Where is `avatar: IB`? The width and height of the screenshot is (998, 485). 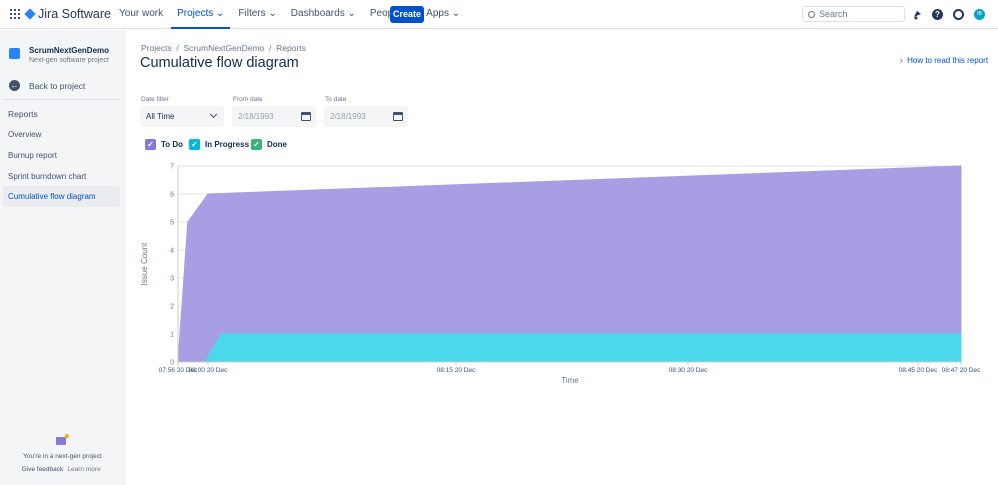
avatar: IB is located at coordinates (979, 14).